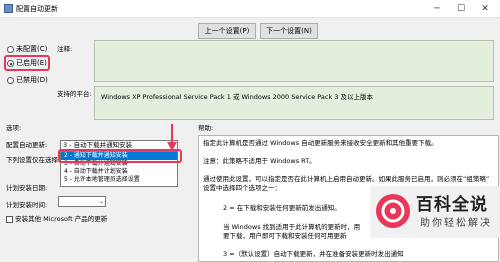 The image size is (500, 262). I want to click on baike-logo-icon, so click(393, 211).